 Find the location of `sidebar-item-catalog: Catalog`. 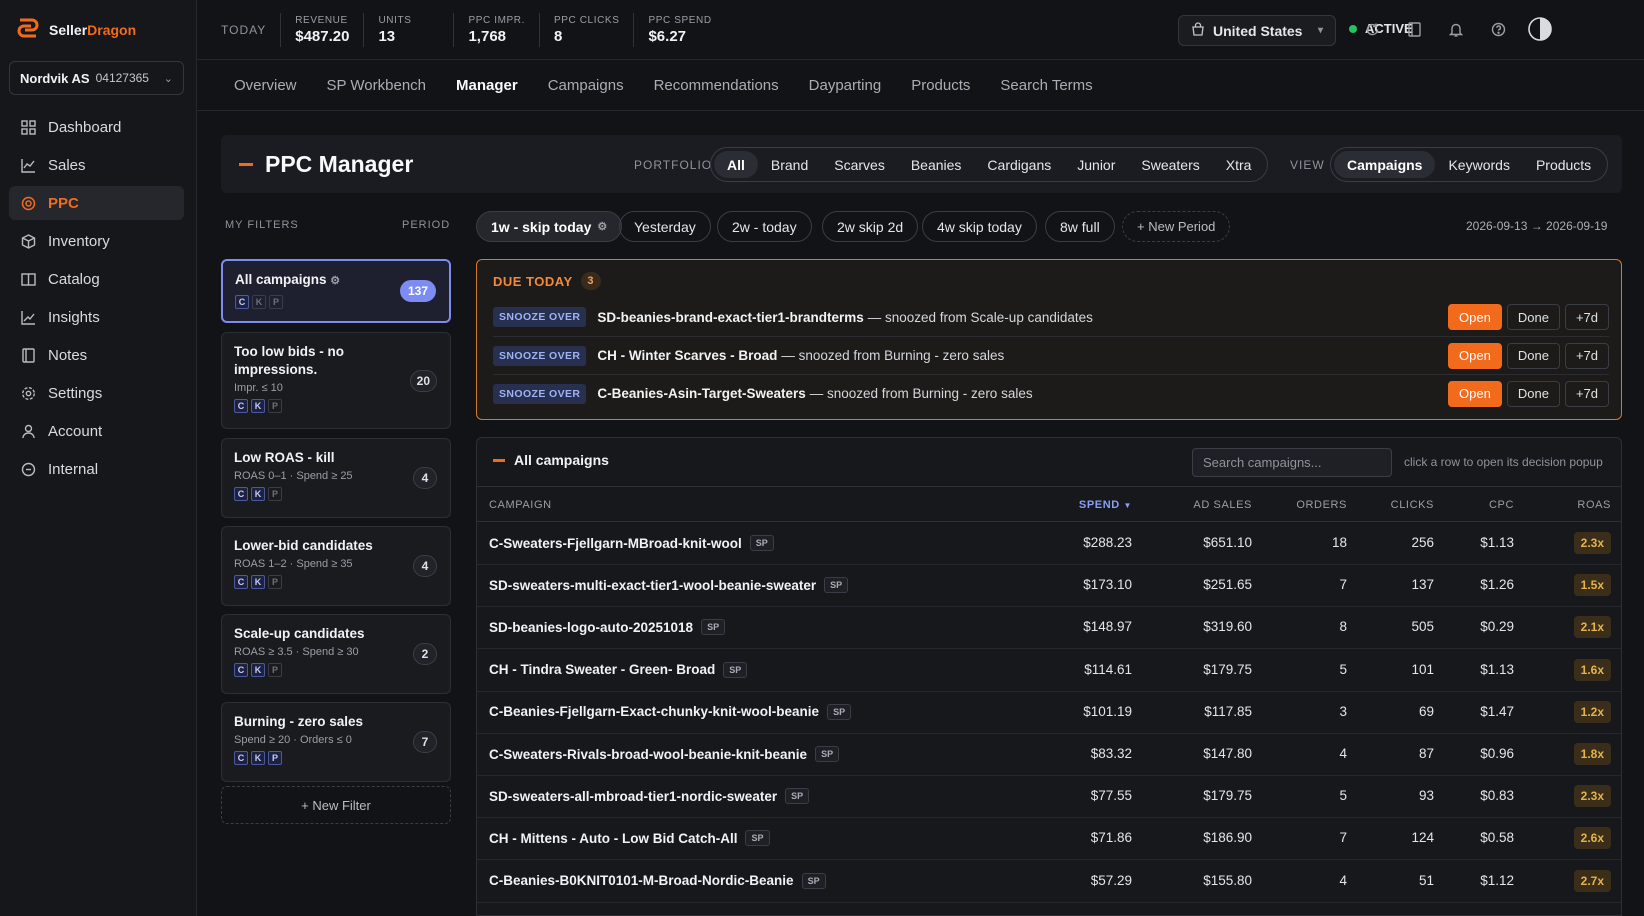

sidebar-item-catalog: Catalog is located at coordinates (96, 279).